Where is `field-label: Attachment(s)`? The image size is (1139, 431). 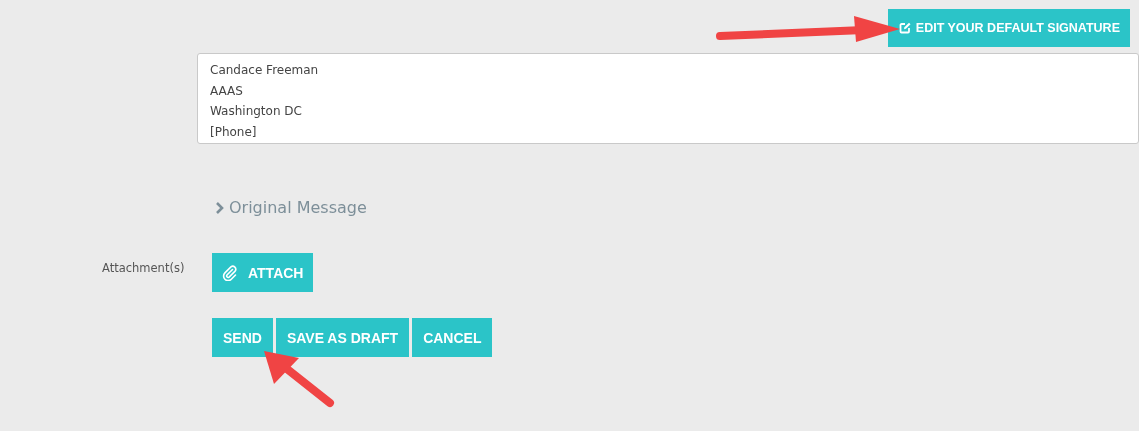
field-label: Attachment(s) is located at coordinates (144, 268).